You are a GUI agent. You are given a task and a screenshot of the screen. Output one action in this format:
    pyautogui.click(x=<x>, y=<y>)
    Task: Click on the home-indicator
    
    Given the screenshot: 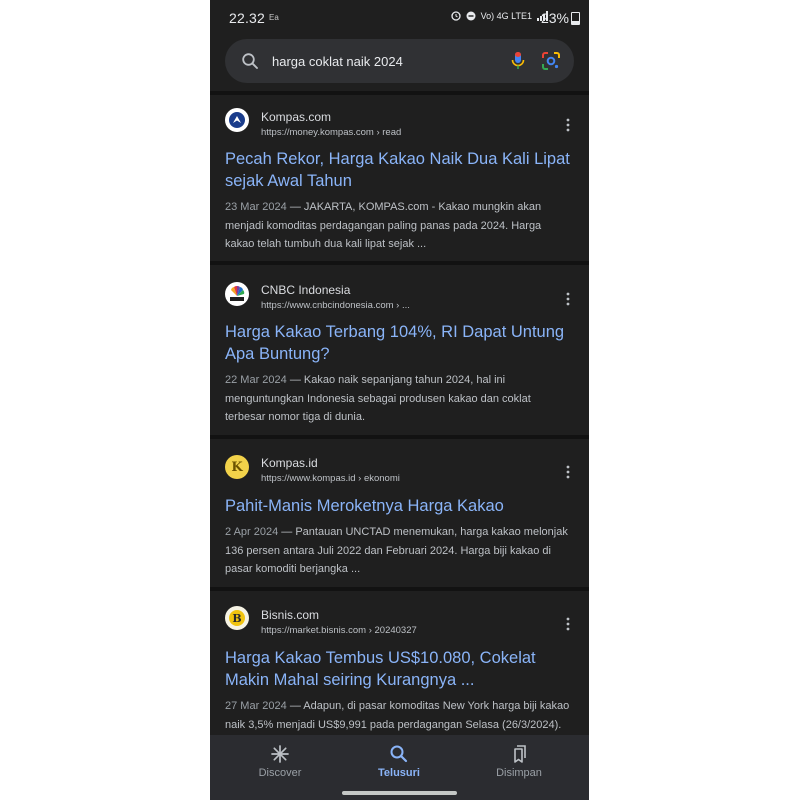 What is the action you would take?
    pyautogui.click(x=399, y=793)
    